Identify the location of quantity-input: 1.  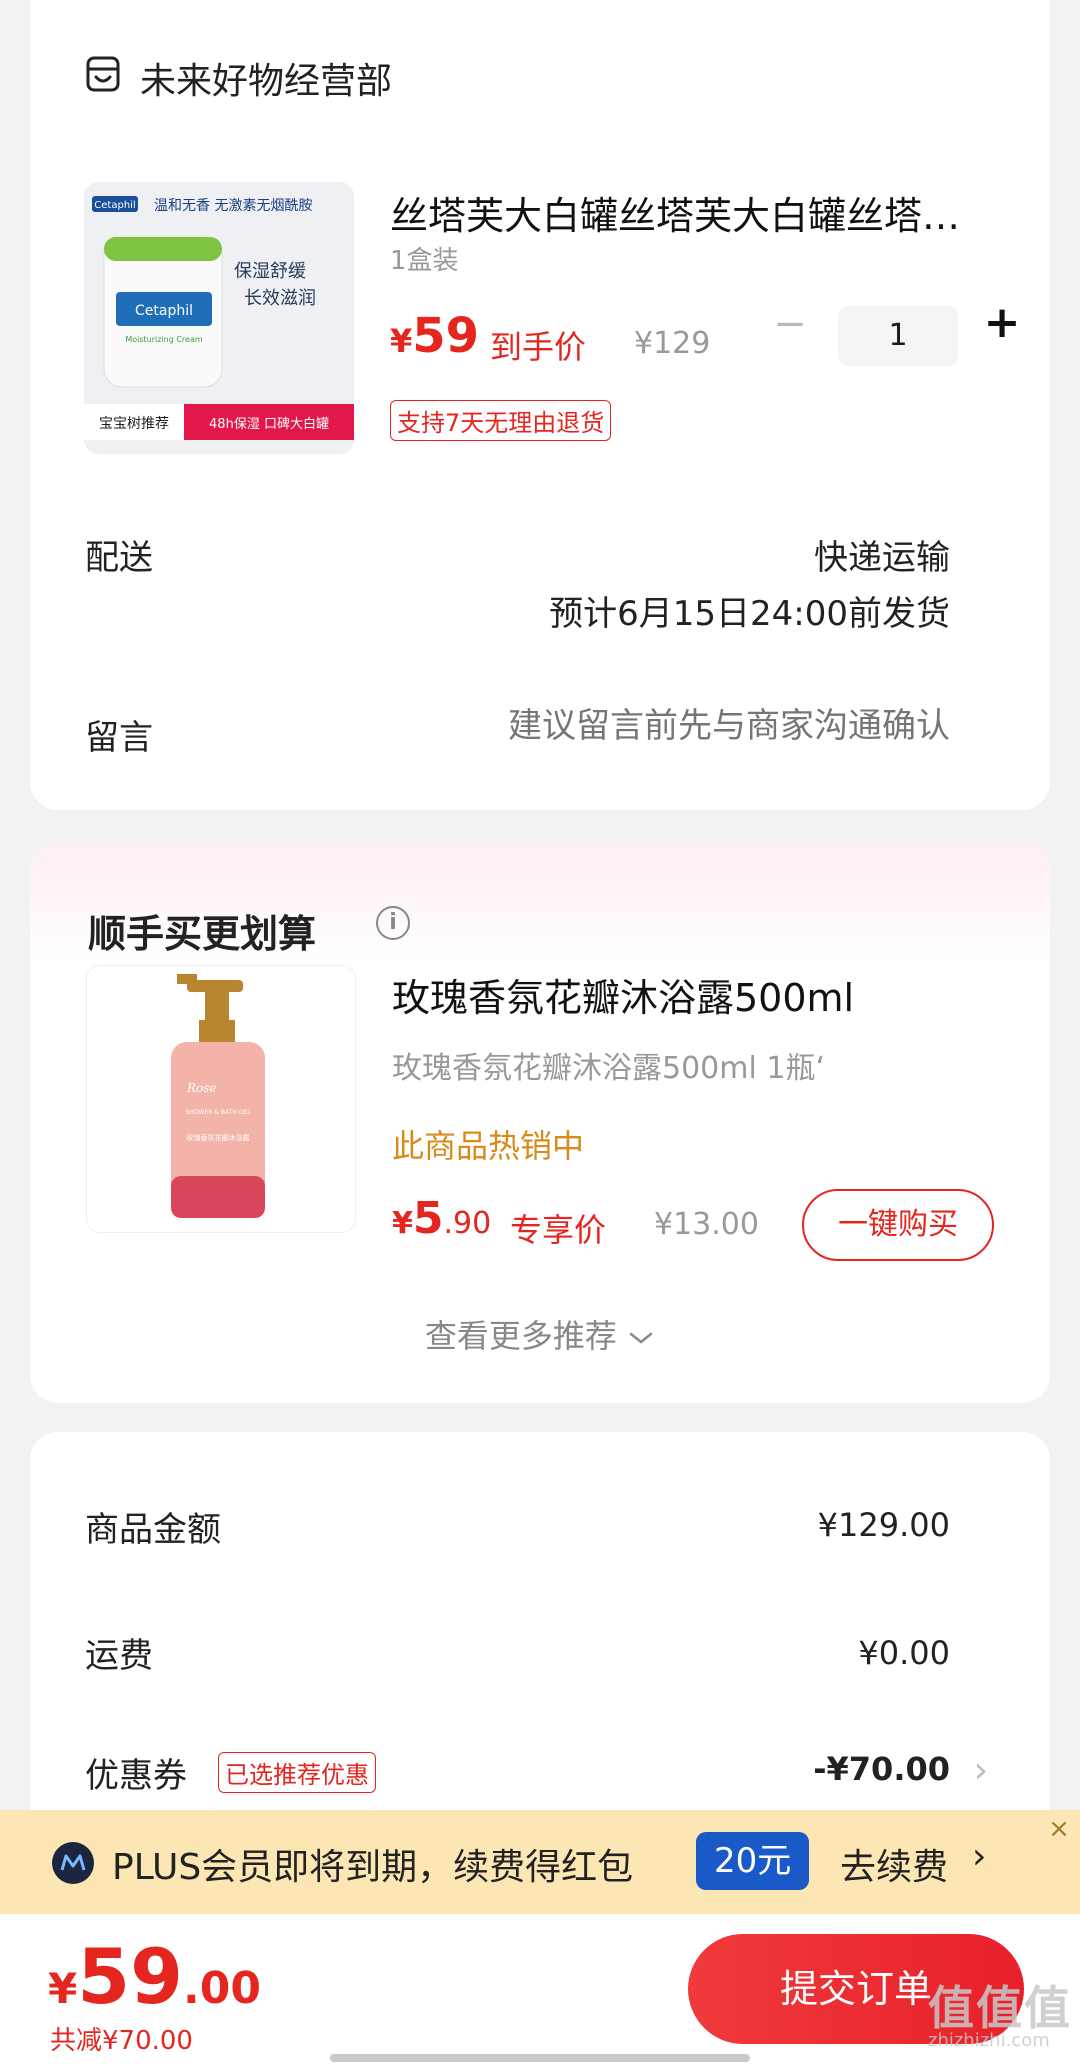
(898, 336).